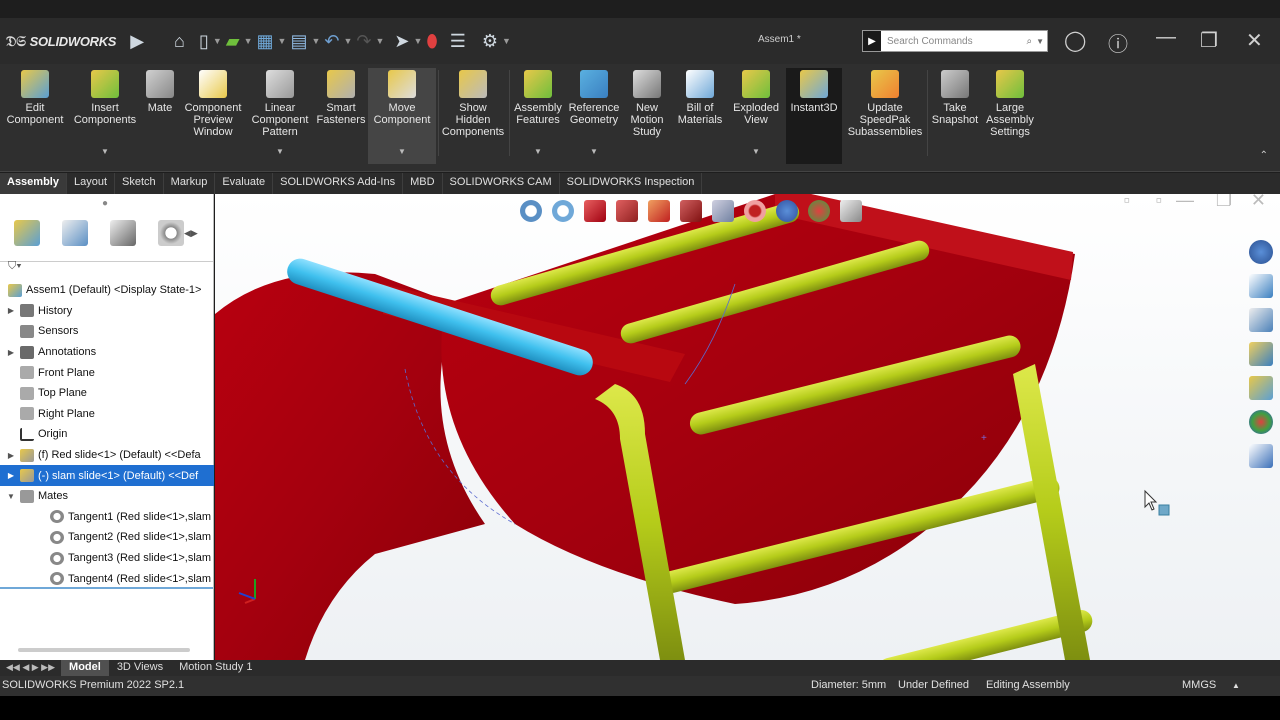 This screenshot has width=1280, height=720. I want to click on close-icon: ✕, so click(1254, 40).